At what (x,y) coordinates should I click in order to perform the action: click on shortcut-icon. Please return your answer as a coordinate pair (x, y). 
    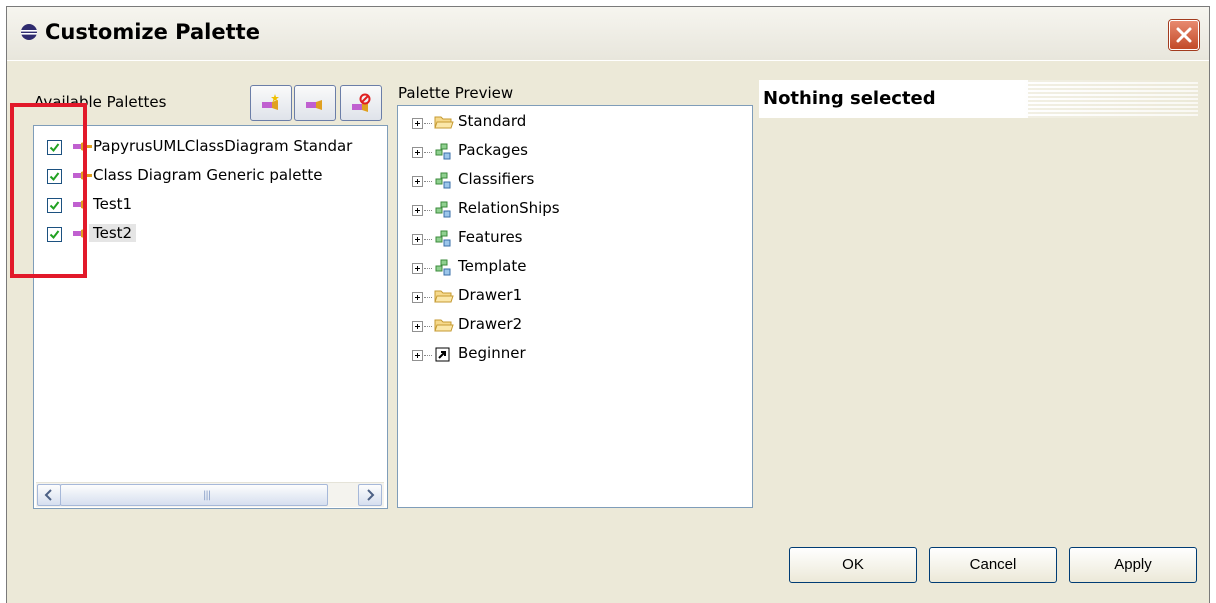
    Looking at the image, I should click on (442, 354).